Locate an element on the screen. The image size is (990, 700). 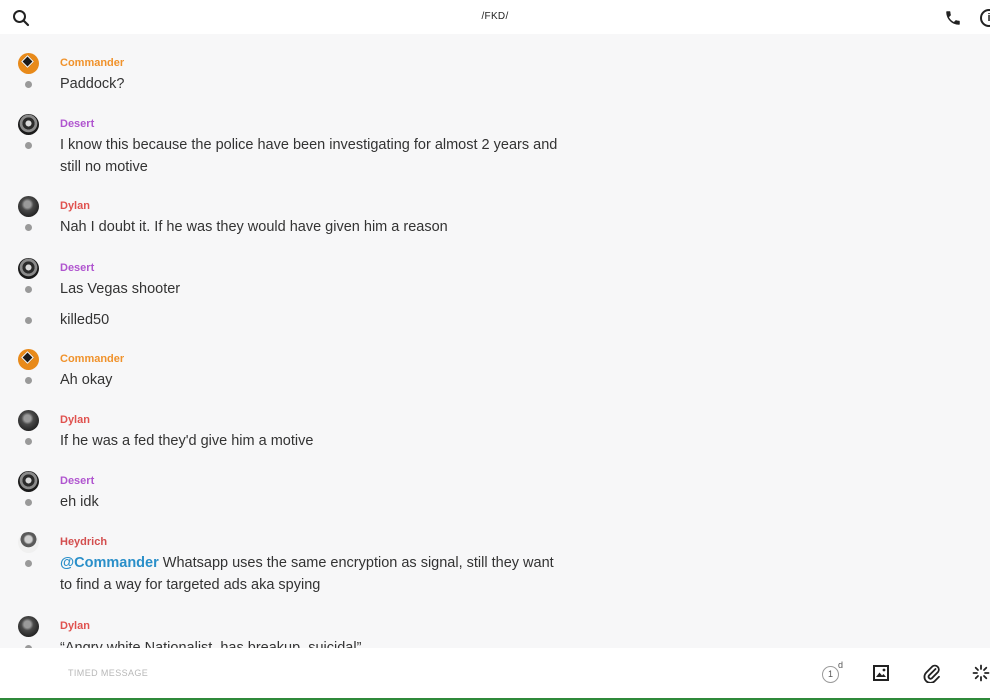
conversation-title: /FKD/ is located at coordinates (495, 16).